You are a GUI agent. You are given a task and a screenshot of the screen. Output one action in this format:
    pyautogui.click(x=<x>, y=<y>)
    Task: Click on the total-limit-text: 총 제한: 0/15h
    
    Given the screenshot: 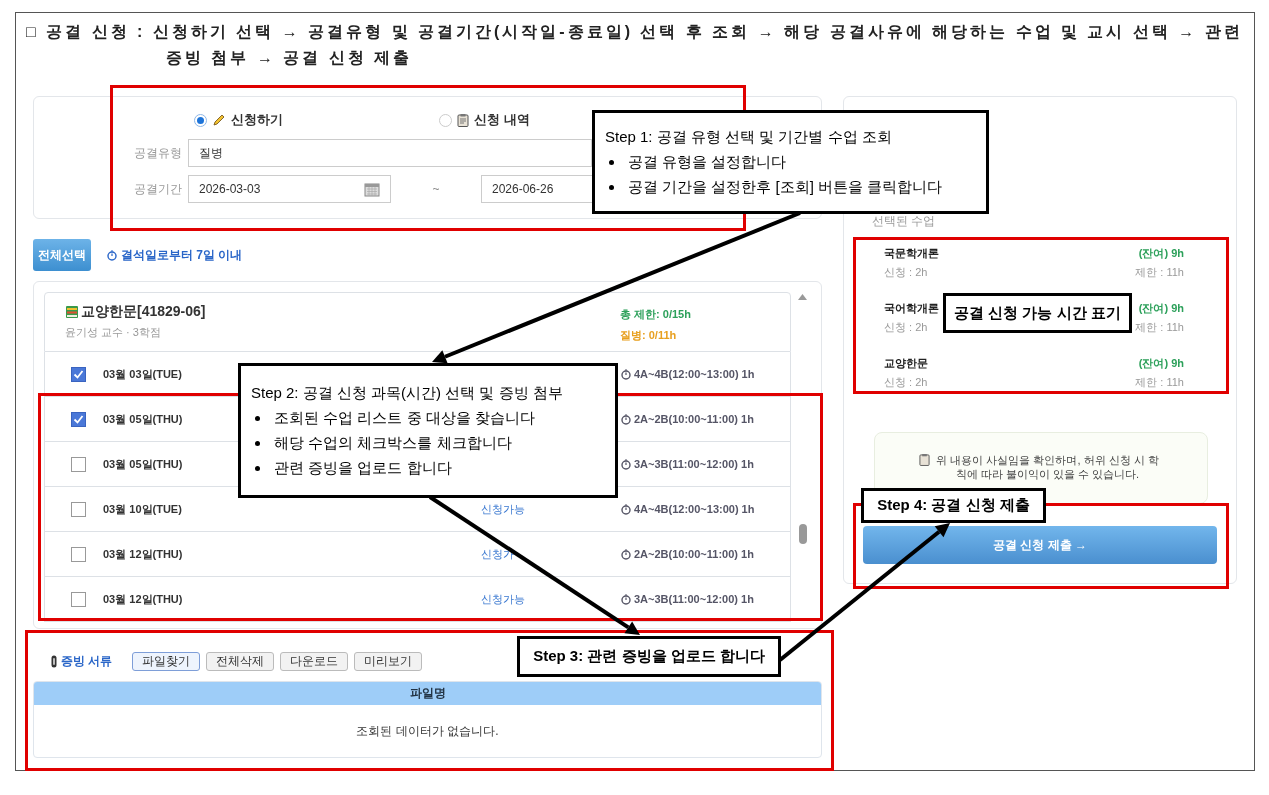 What is the action you would take?
    pyautogui.click(x=656, y=314)
    